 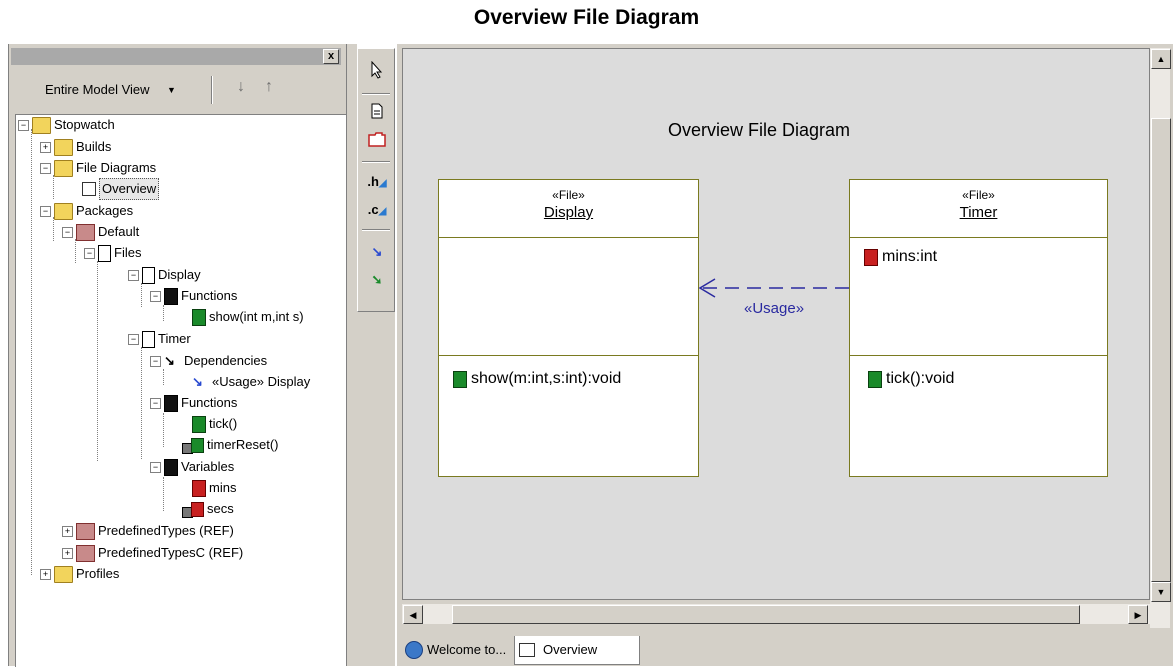 I want to click on function-icon, so click(x=875, y=379).